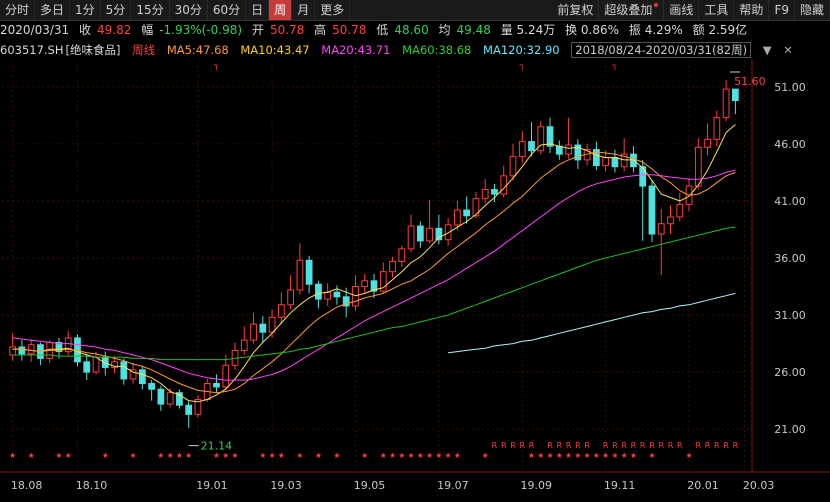  What do you see at coordinates (720, 30) in the screenshot?
I see `info-amount: 额 2.59亿` at bounding box center [720, 30].